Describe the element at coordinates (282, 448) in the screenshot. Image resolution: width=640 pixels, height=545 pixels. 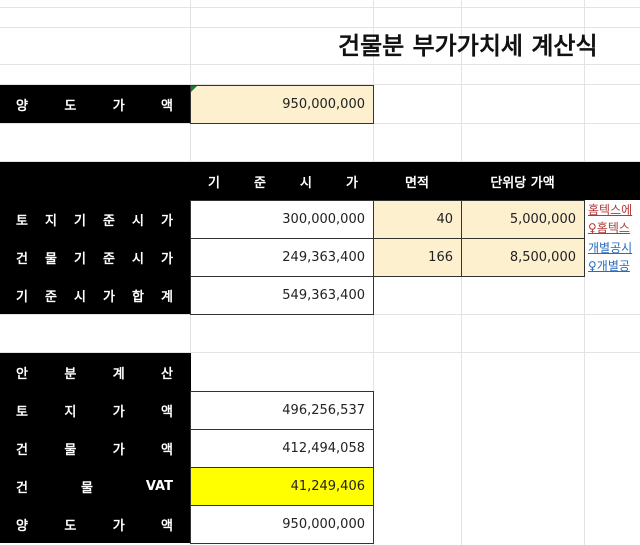
I see `building-value-cell: 412,494,058` at that location.